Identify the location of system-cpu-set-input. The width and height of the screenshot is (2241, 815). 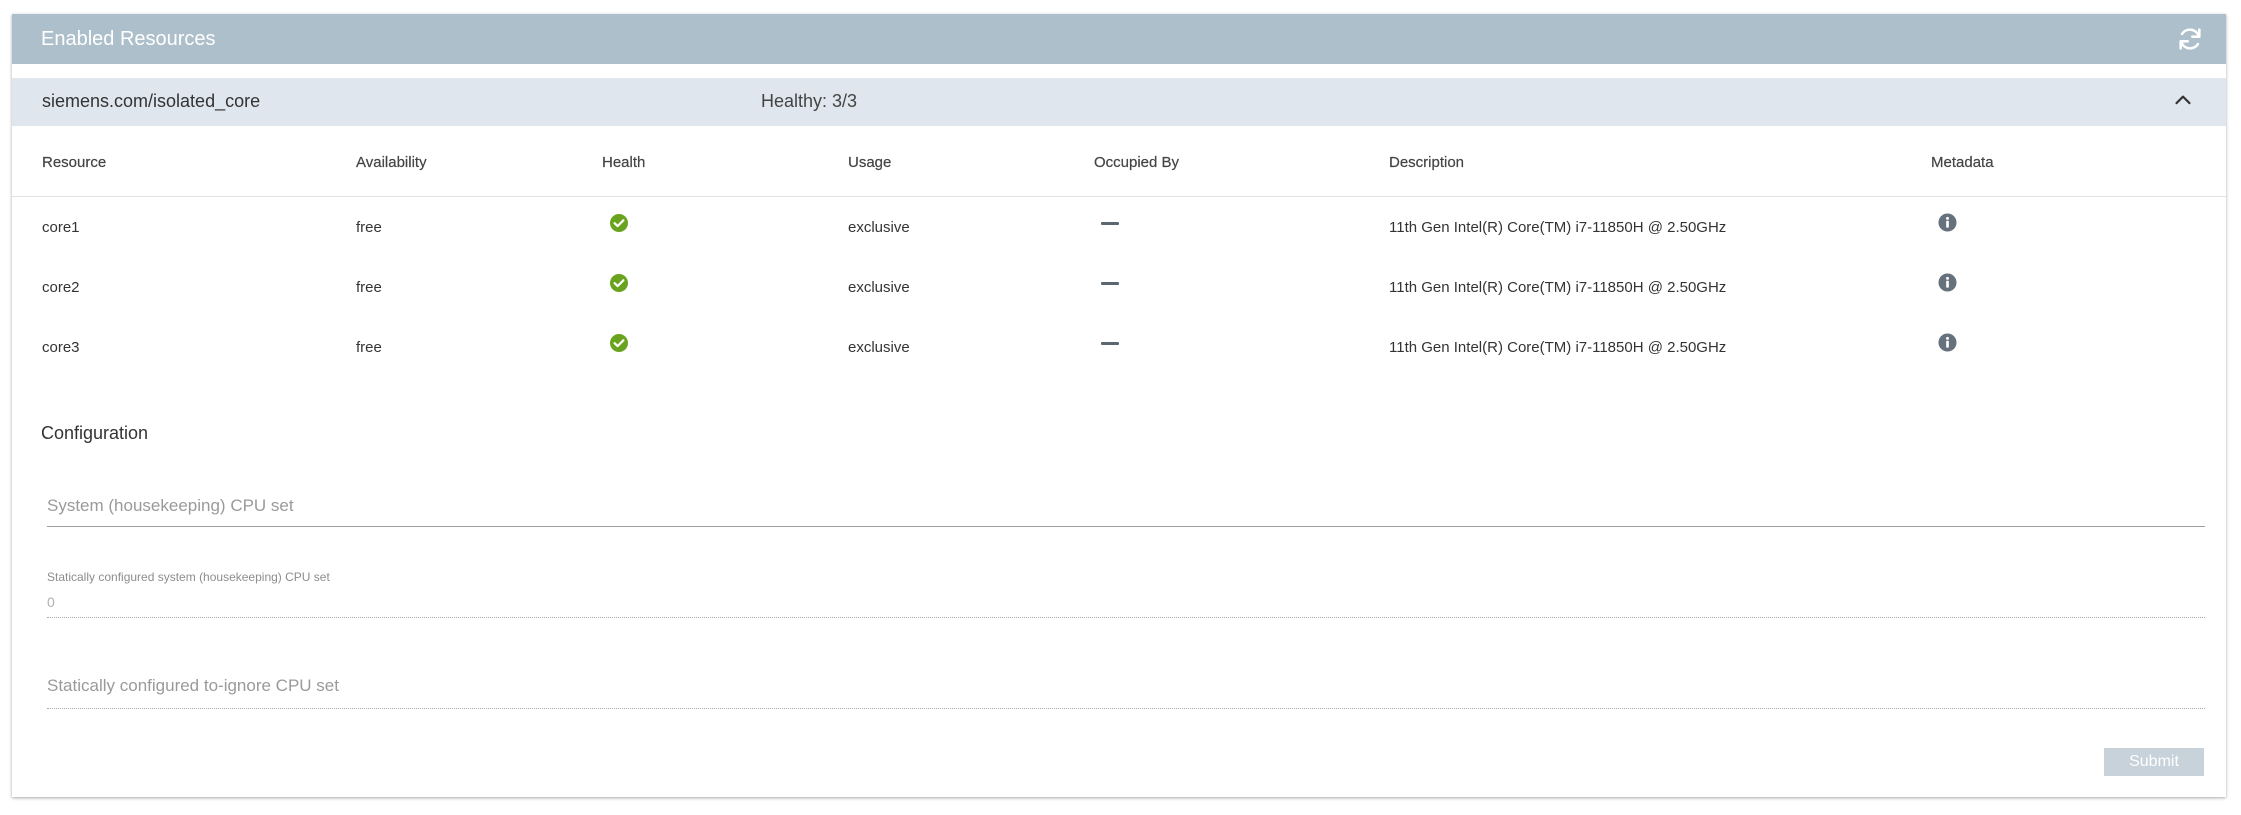
(1126, 506).